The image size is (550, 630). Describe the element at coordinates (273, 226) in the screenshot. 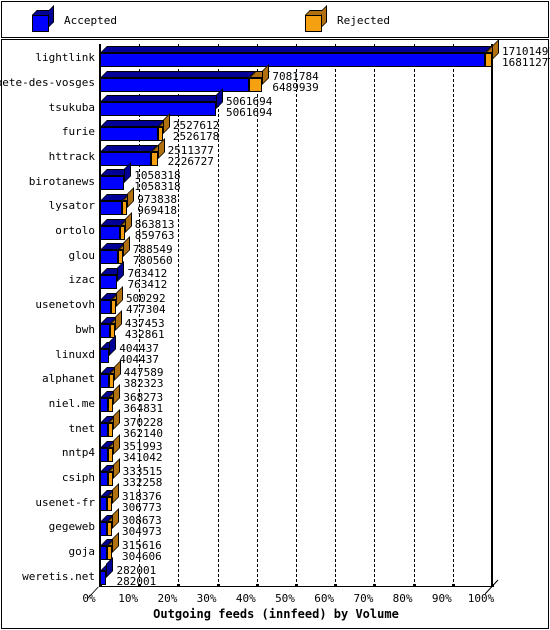

I see `bar-row: ortolo 863813 859763` at that location.